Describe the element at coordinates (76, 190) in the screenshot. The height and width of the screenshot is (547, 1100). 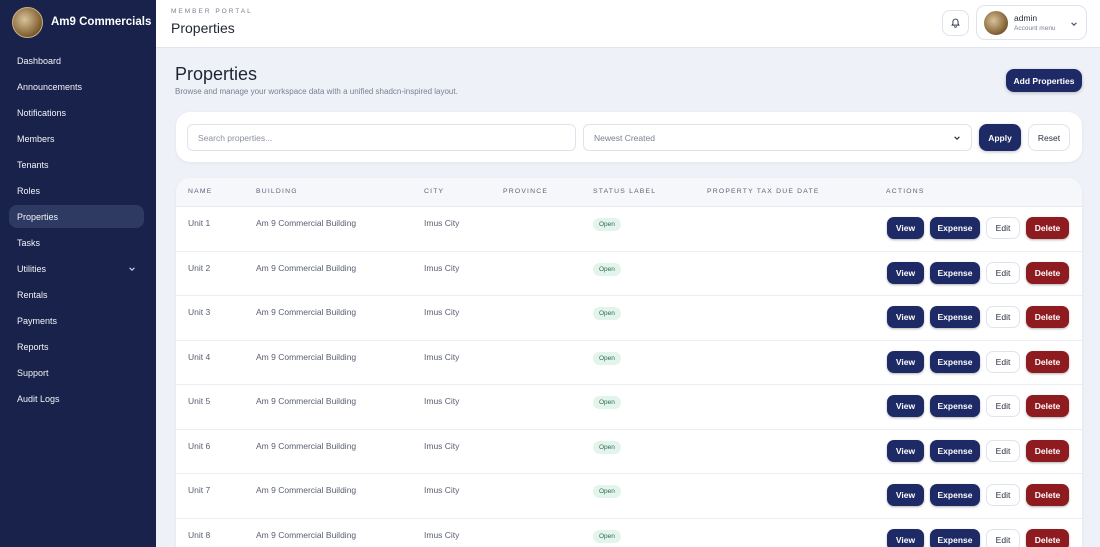
I see `sidebar-item-roles: Roles` at that location.